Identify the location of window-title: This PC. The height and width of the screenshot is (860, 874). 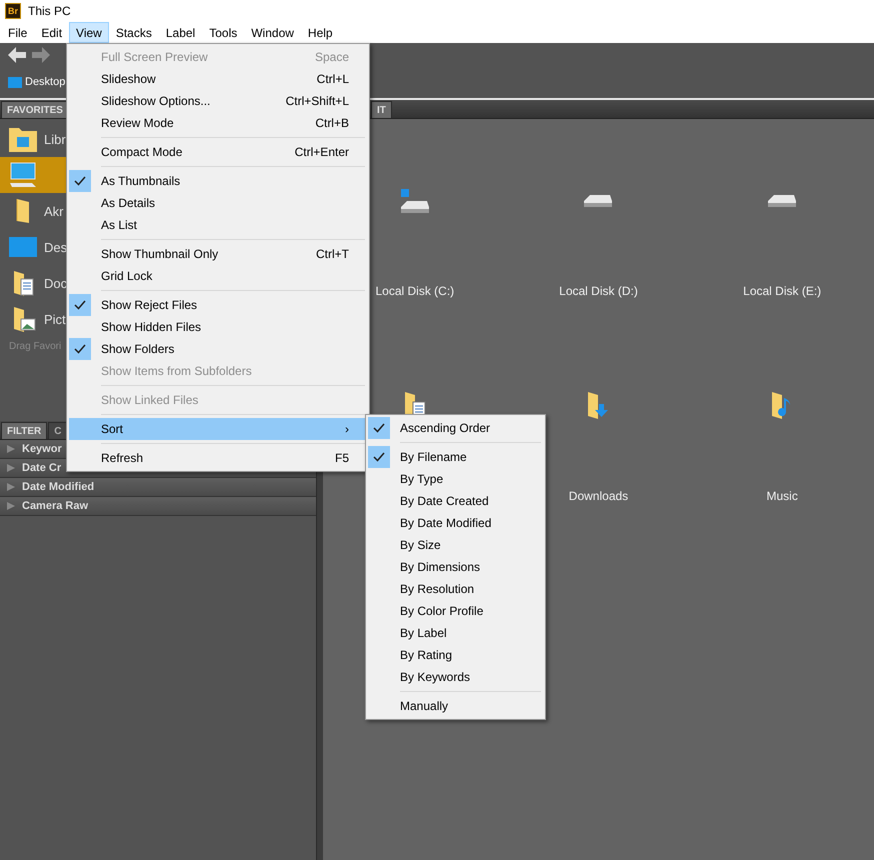
(49, 11).